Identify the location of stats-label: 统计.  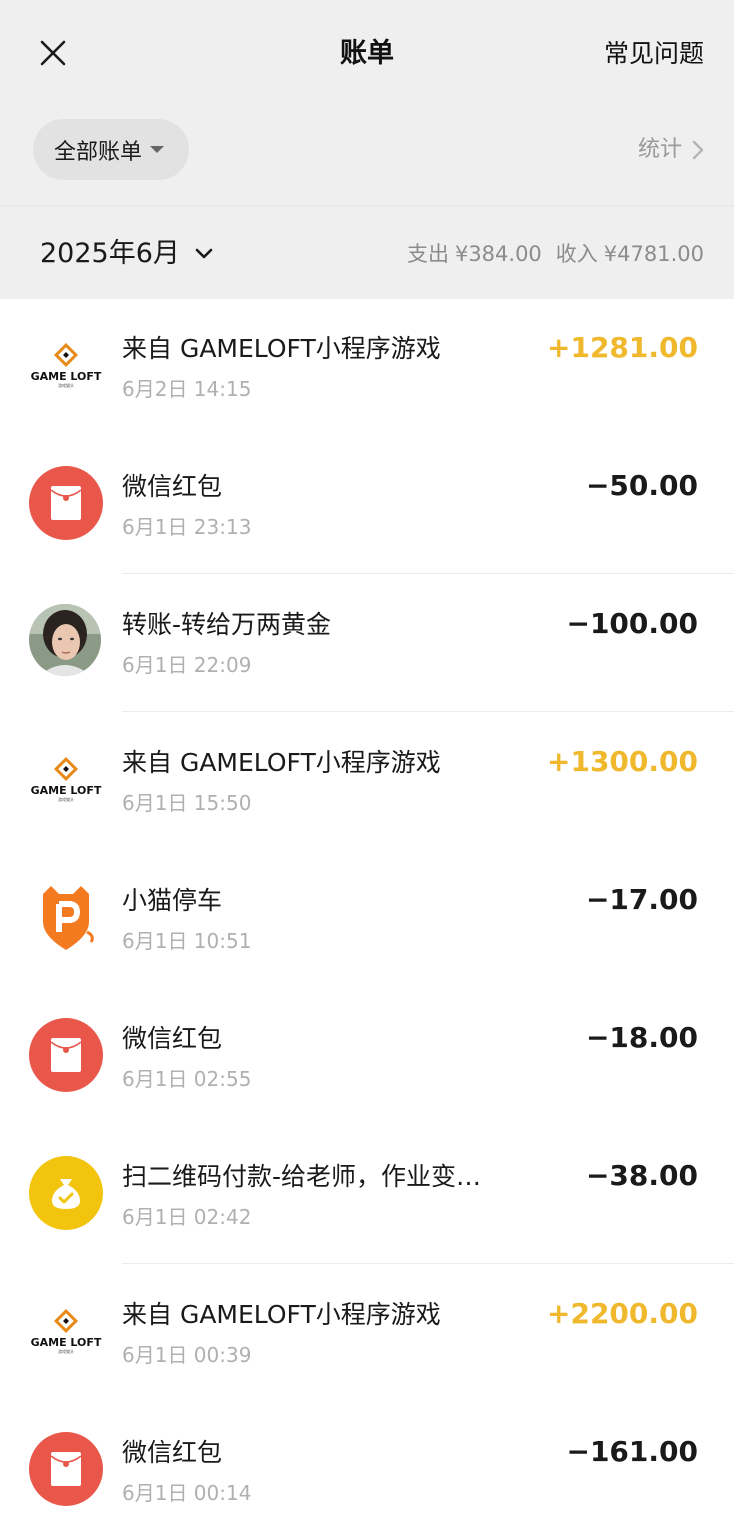
(659, 149).